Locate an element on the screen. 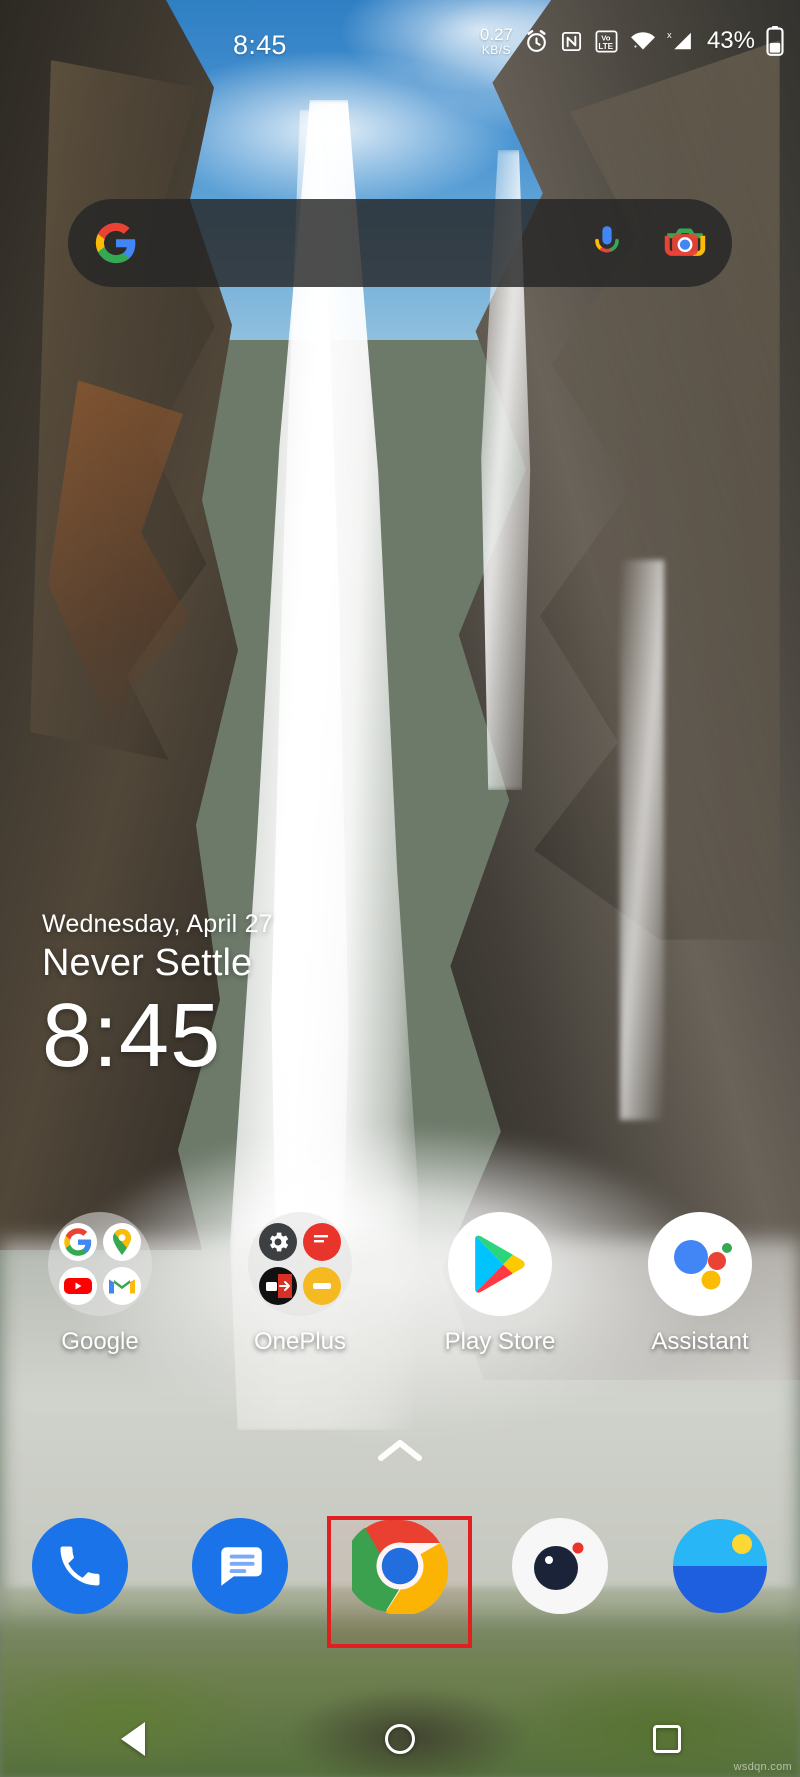  oneplus-notes-icon is located at coordinates (322, 1286).